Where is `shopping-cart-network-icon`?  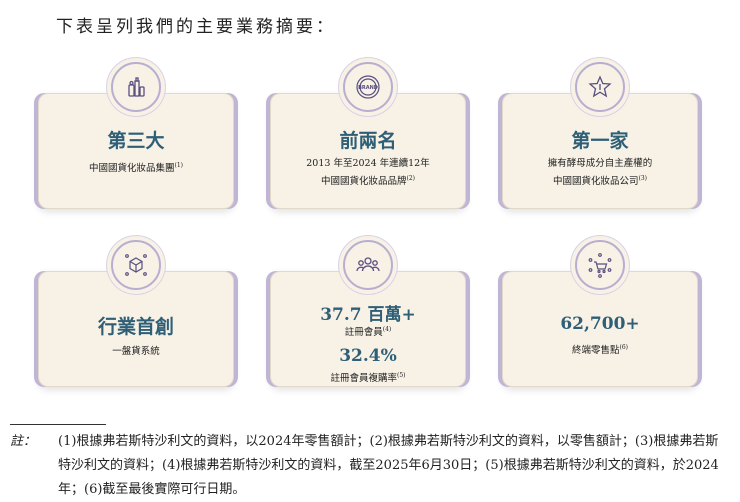
shopping-cart-network-icon is located at coordinates (600, 265).